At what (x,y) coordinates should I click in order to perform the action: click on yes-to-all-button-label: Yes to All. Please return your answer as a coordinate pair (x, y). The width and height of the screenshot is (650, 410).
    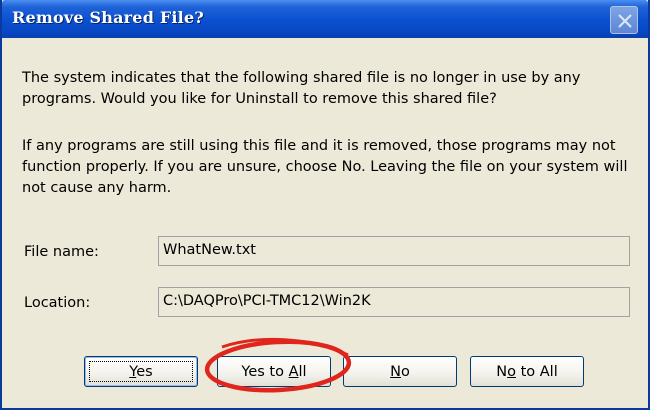
    Looking at the image, I should click on (274, 371).